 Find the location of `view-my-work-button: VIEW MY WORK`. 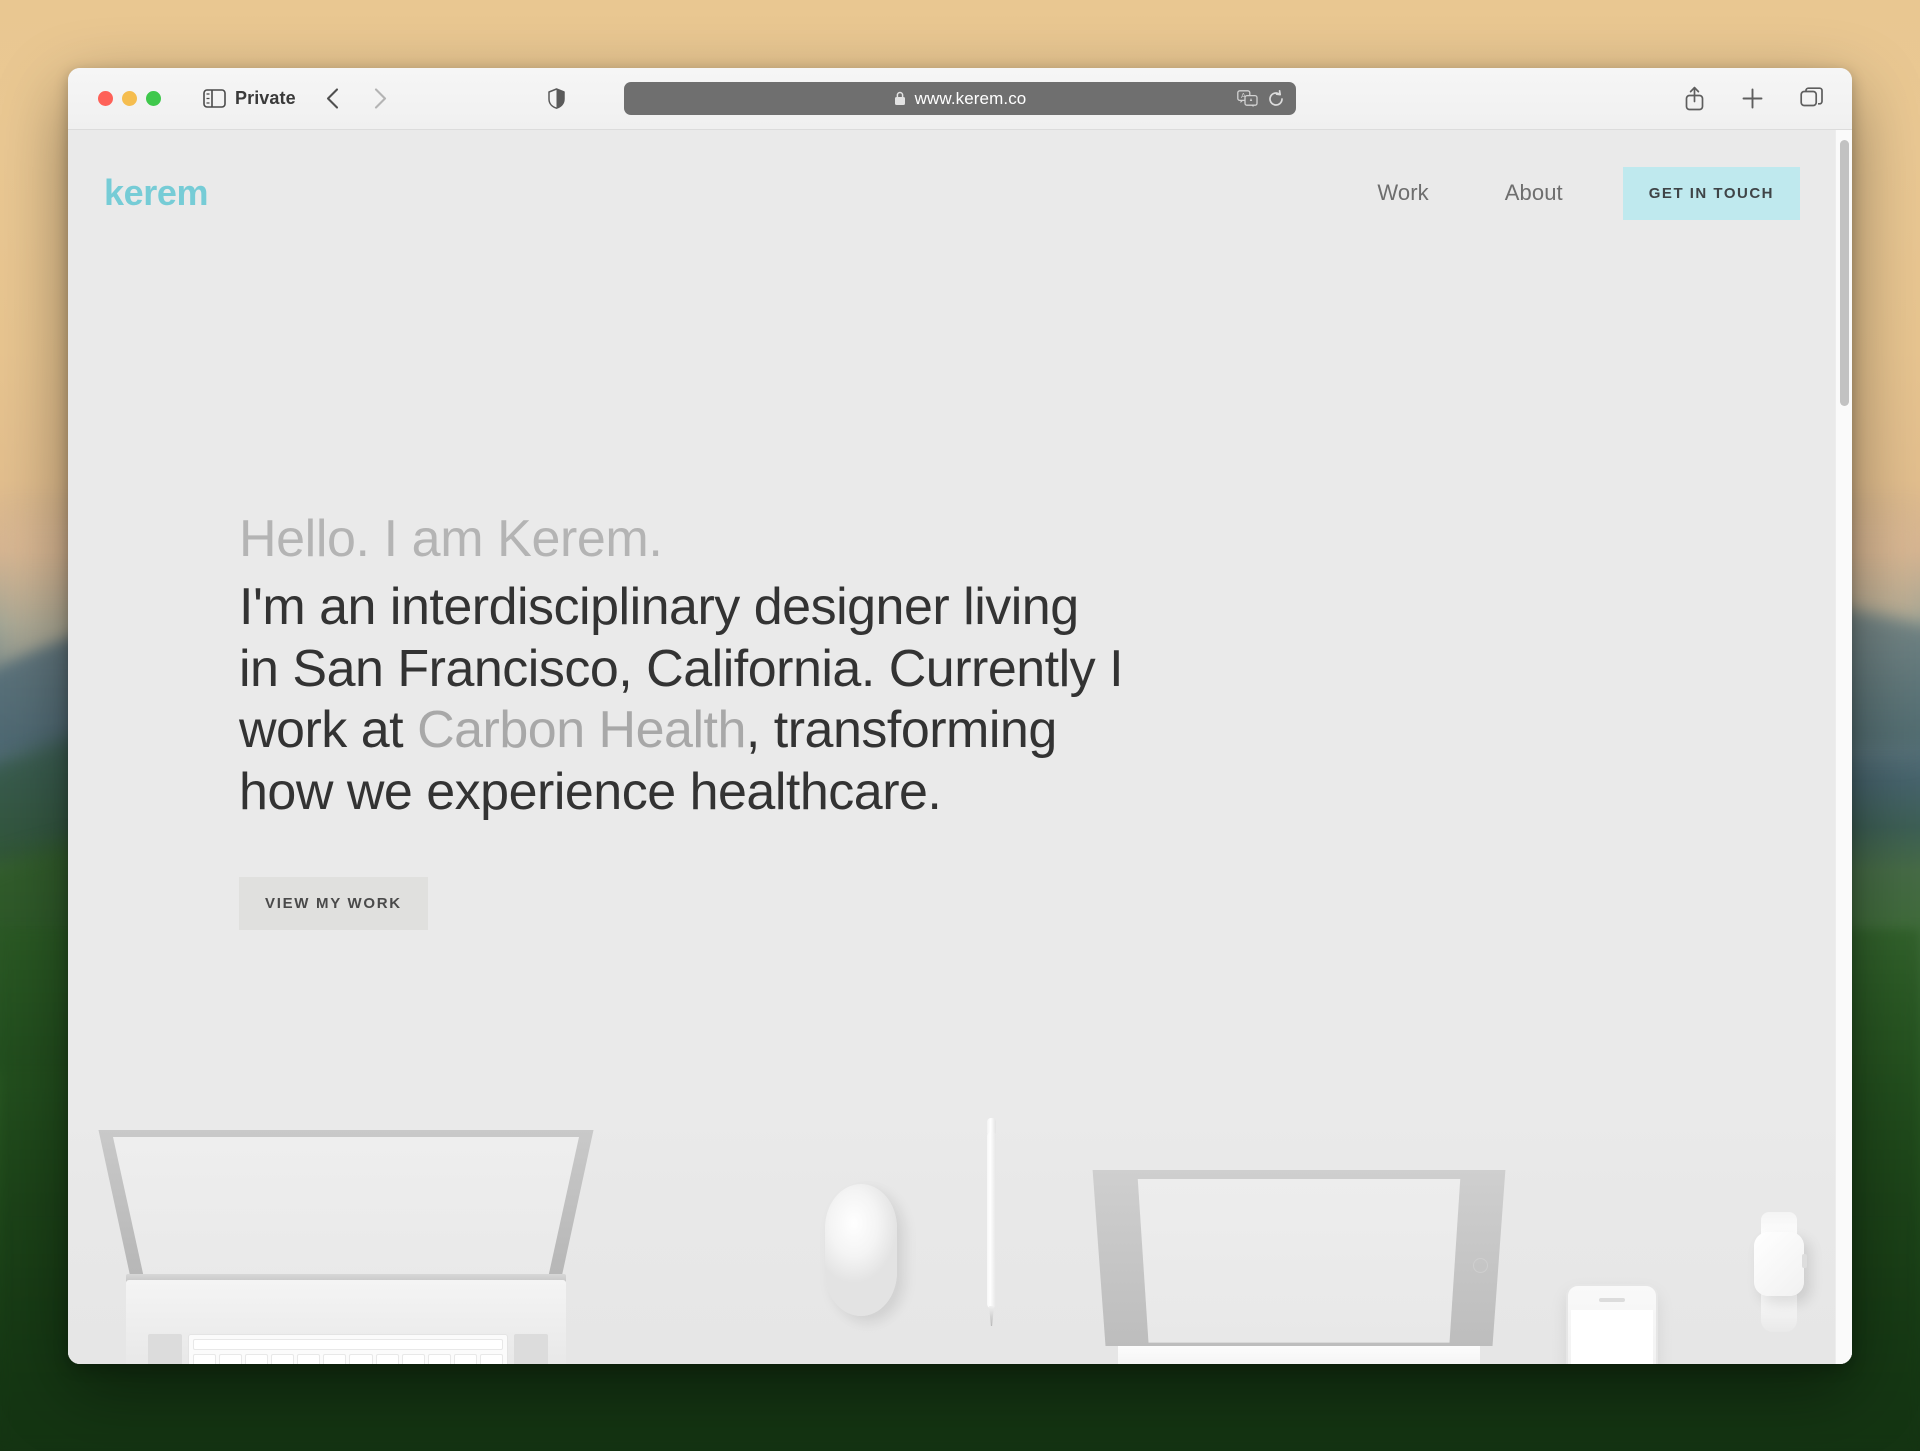

view-my-work-button: VIEW MY WORK is located at coordinates (333, 903).